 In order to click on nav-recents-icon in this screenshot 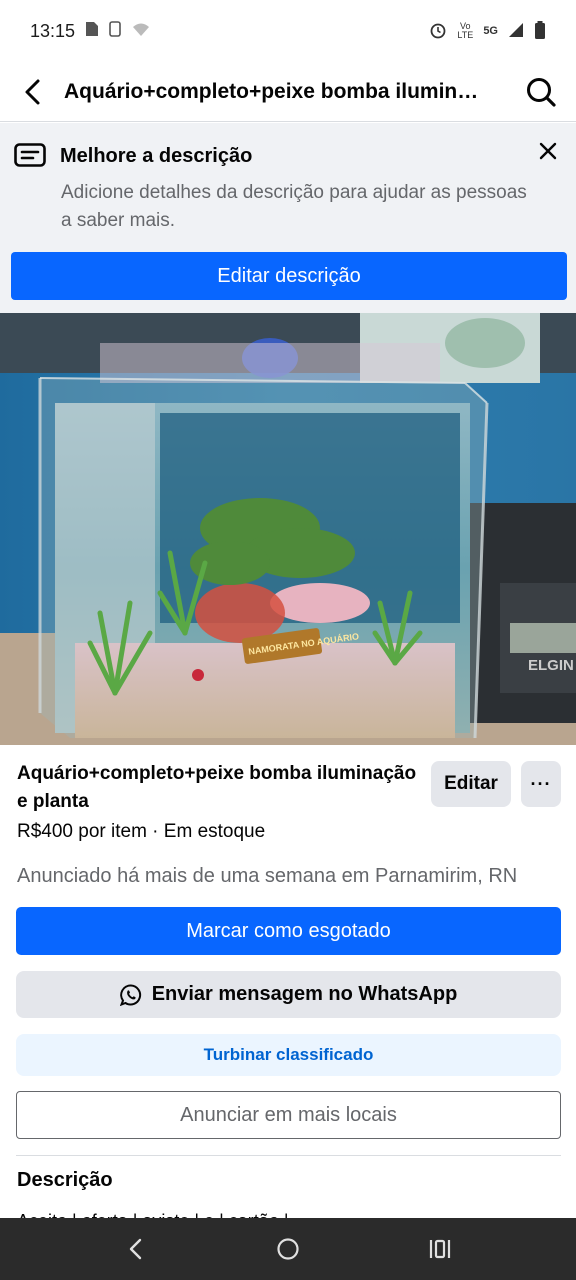, I will do `click(440, 1249)`.